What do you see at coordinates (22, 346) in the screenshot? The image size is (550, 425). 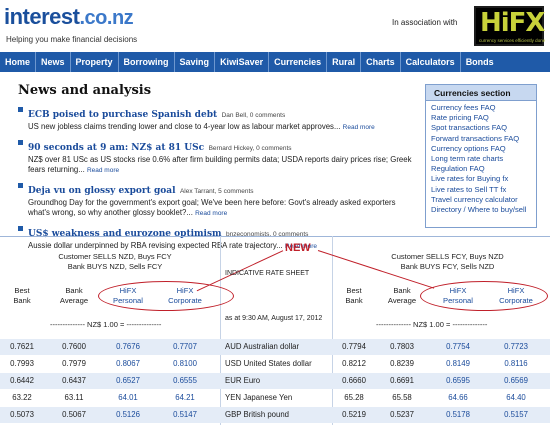 I see `cell-best-bank: 0.7621` at bounding box center [22, 346].